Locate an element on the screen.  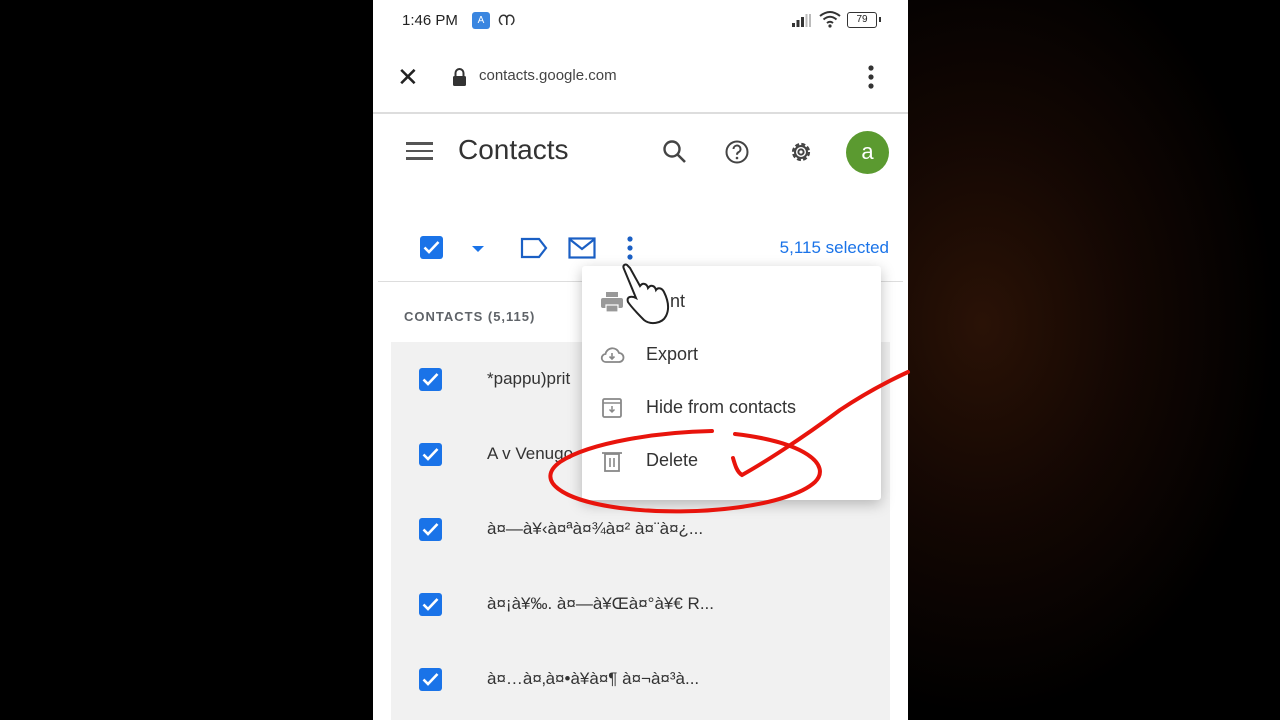
page-title: Contacts is located at coordinates (513, 149).